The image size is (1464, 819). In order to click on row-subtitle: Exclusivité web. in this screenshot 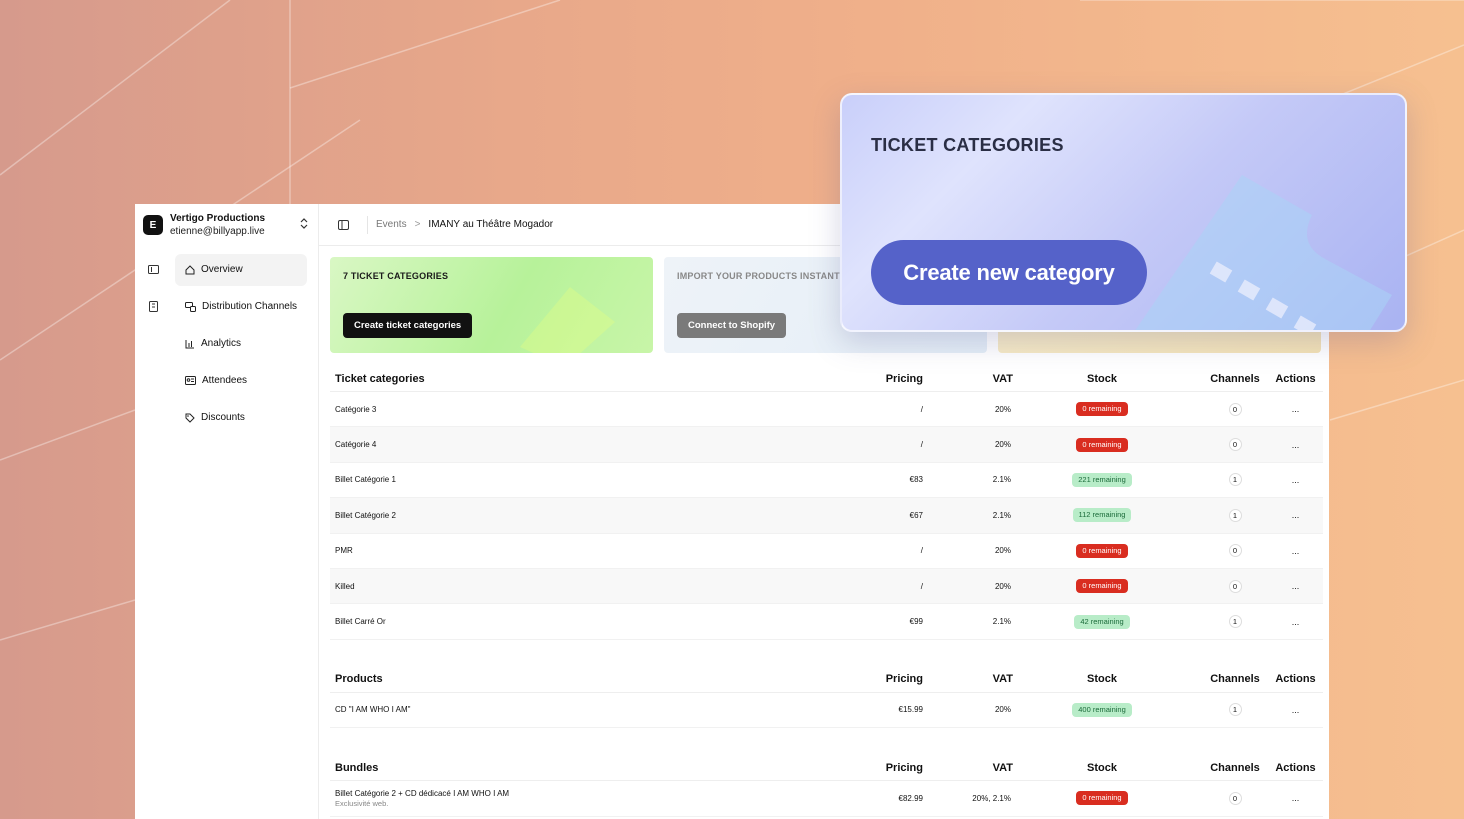, I will do `click(362, 803)`.